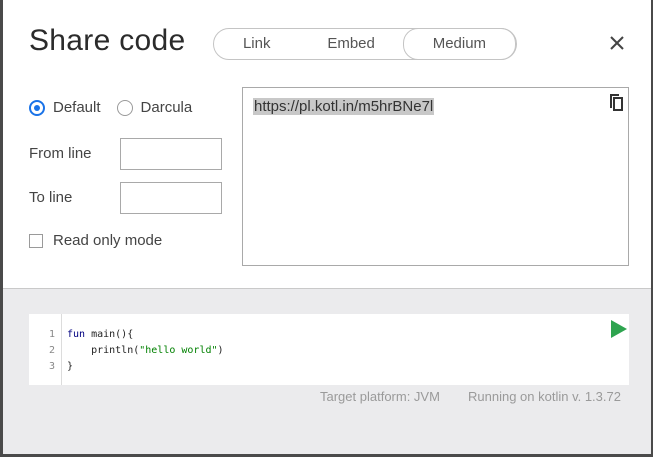 The height and width of the screenshot is (457, 653). I want to click on share-tabs: Link Embed Medium, so click(365, 44).